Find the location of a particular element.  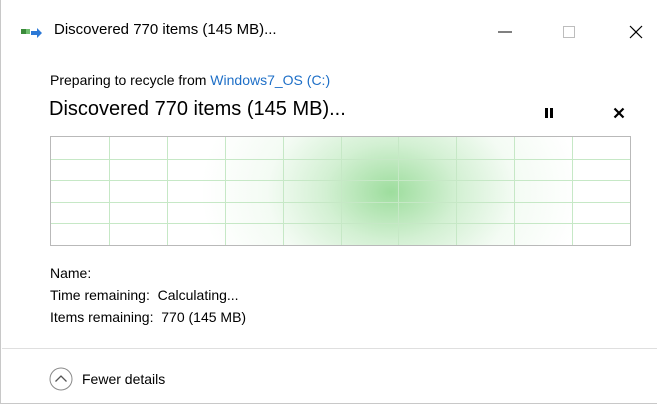

cancel-button is located at coordinates (619, 113).